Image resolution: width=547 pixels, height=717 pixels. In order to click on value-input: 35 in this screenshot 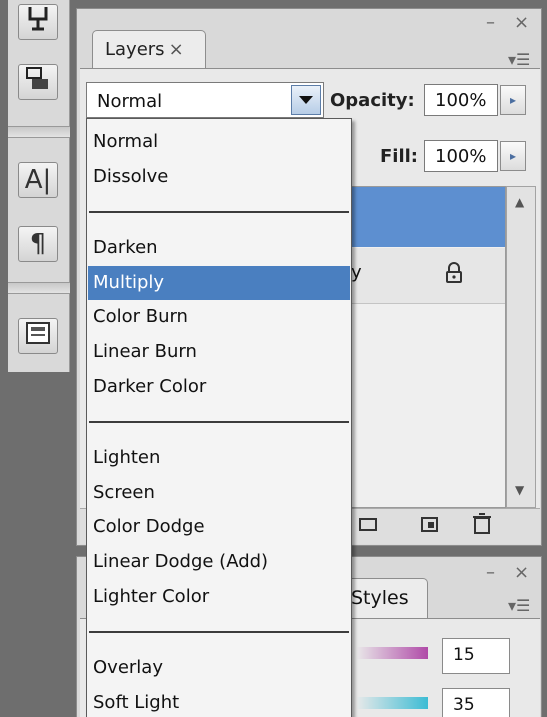, I will do `click(476, 702)`.